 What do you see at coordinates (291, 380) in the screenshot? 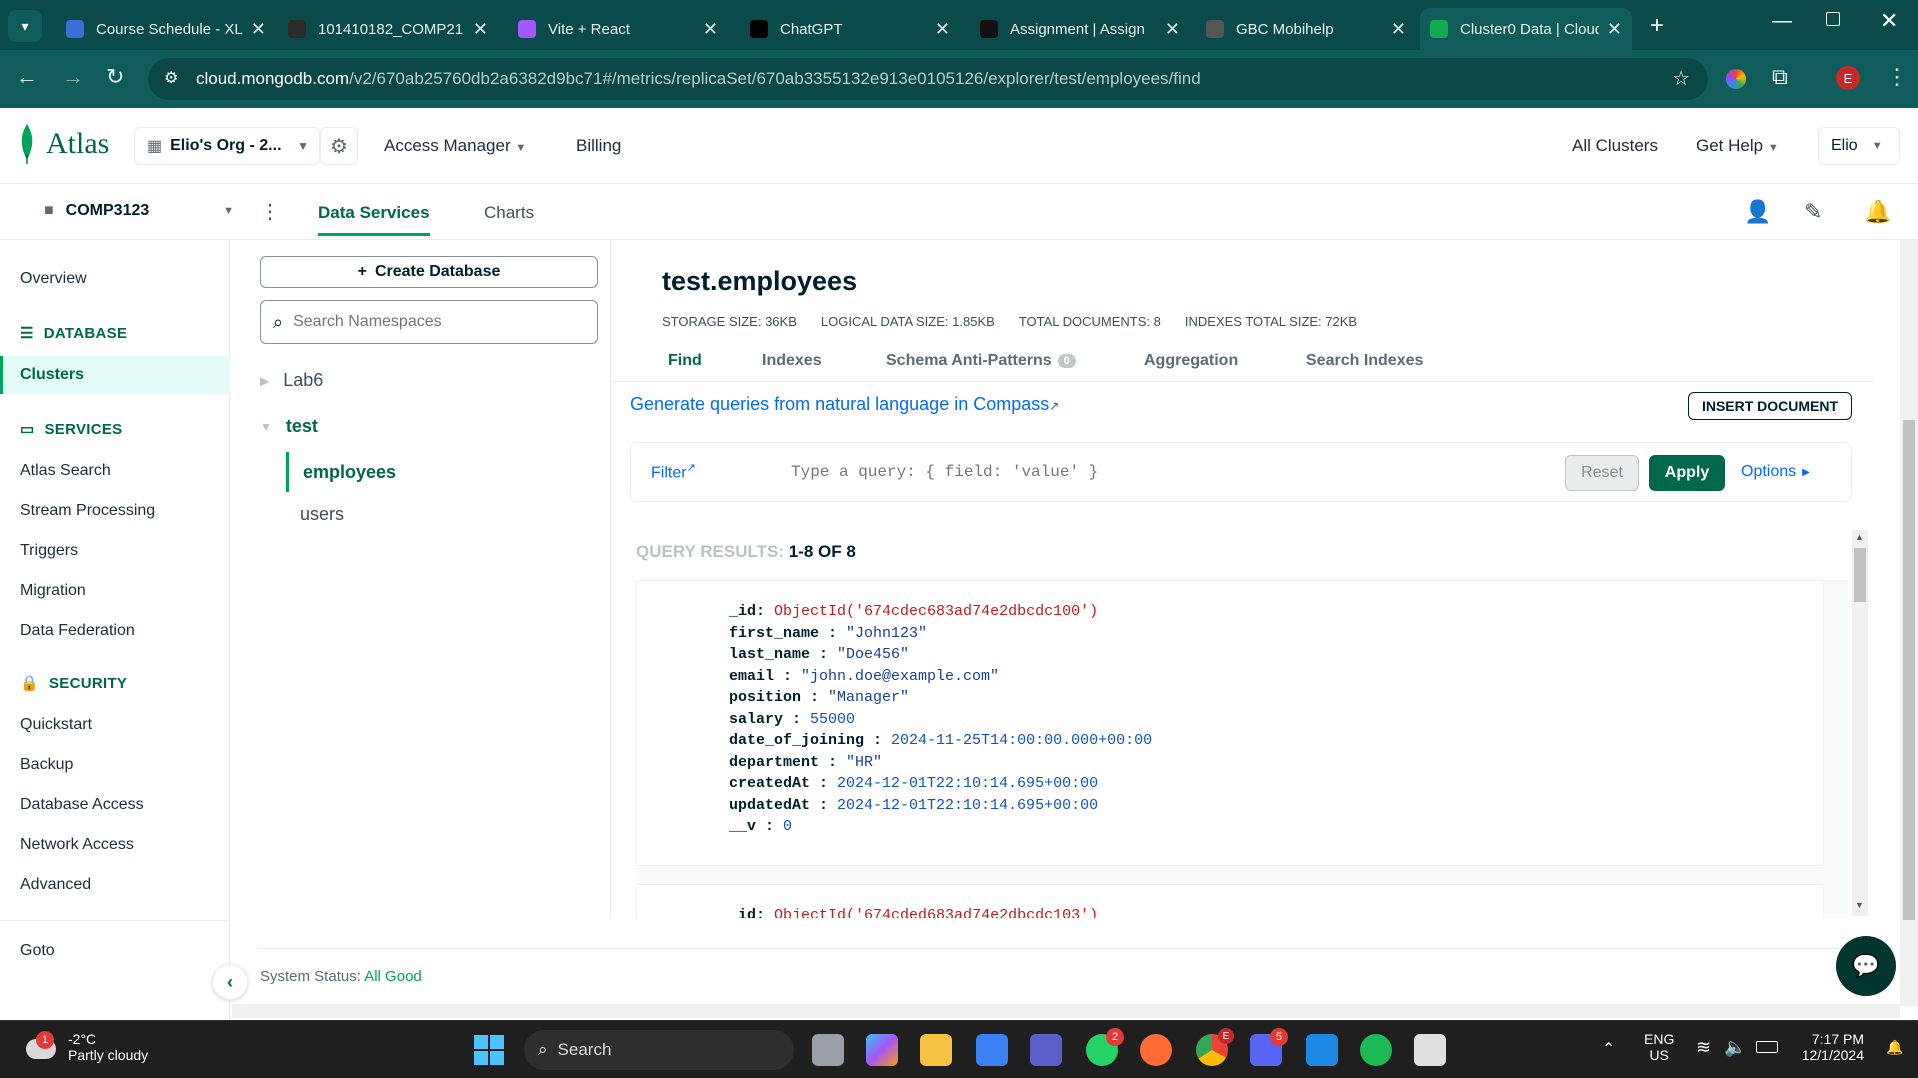
I see `database-item-lab6: ▶ Lab6` at bounding box center [291, 380].